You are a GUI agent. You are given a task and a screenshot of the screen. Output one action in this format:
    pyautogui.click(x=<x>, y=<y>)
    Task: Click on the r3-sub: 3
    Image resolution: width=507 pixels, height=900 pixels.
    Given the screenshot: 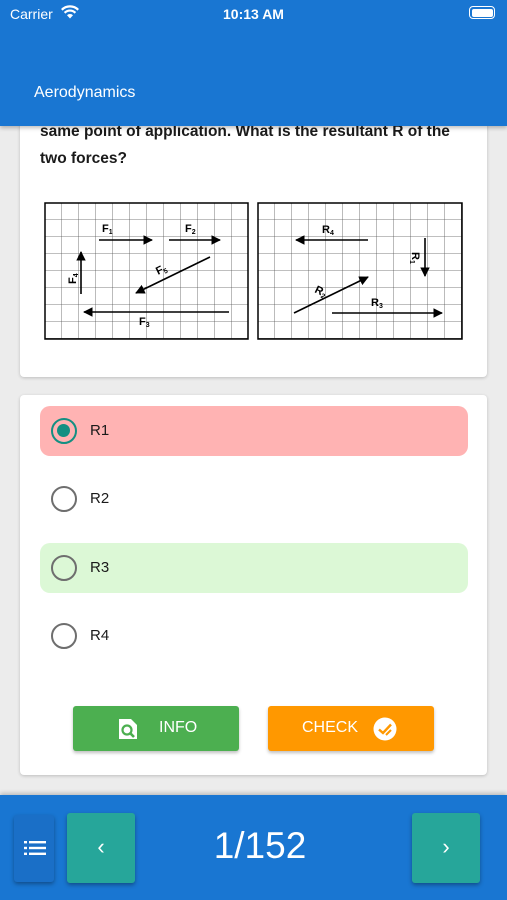 What is the action you would take?
    pyautogui.click(x=381, y=306)
    